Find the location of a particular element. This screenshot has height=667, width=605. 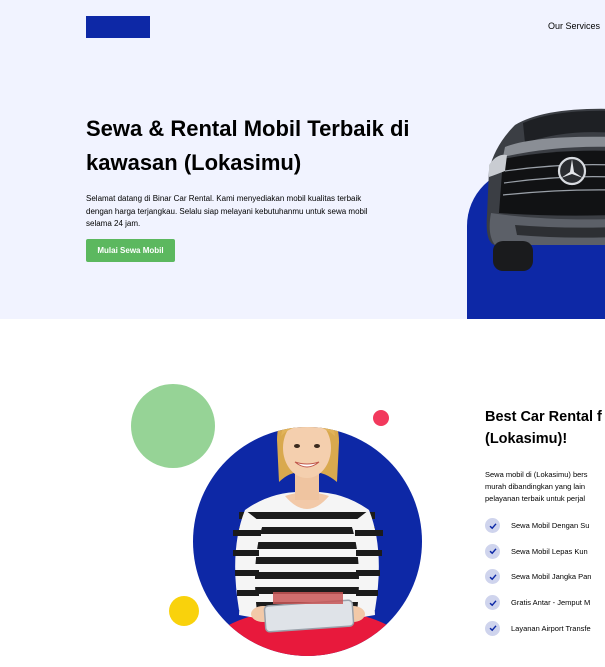

about-description-line: pelayanan terbaik untuk perjal is located at coordinates (535, 498).